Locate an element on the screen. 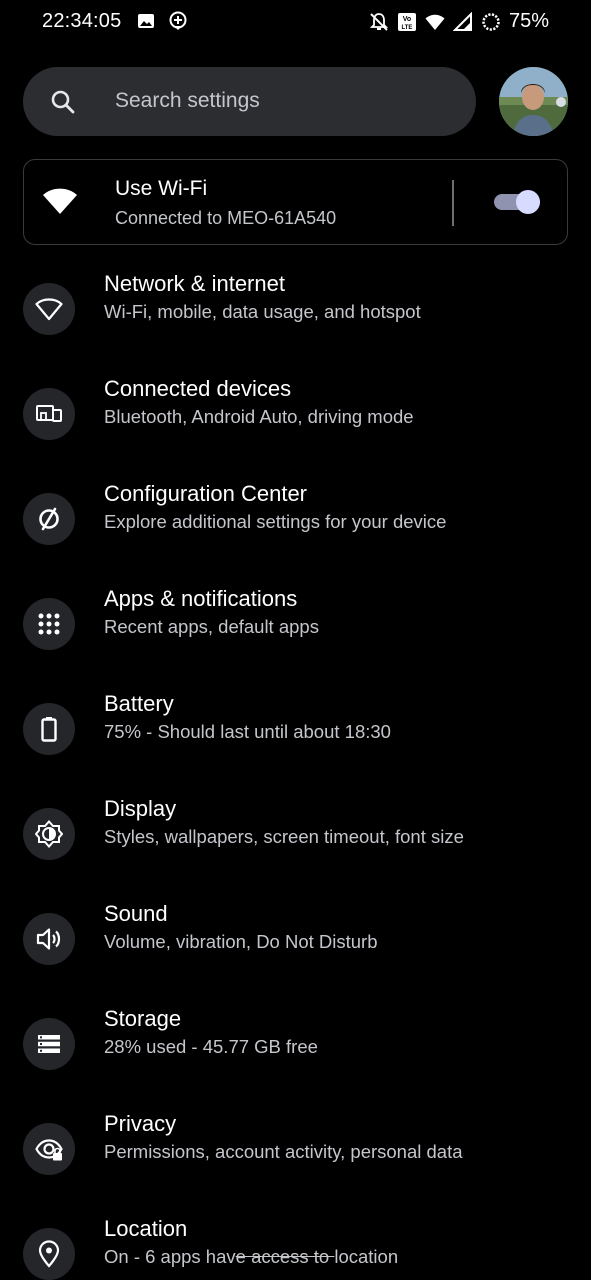  item-subtitle-start: On - 6 apps hav is located at coordinates (170, 1256).